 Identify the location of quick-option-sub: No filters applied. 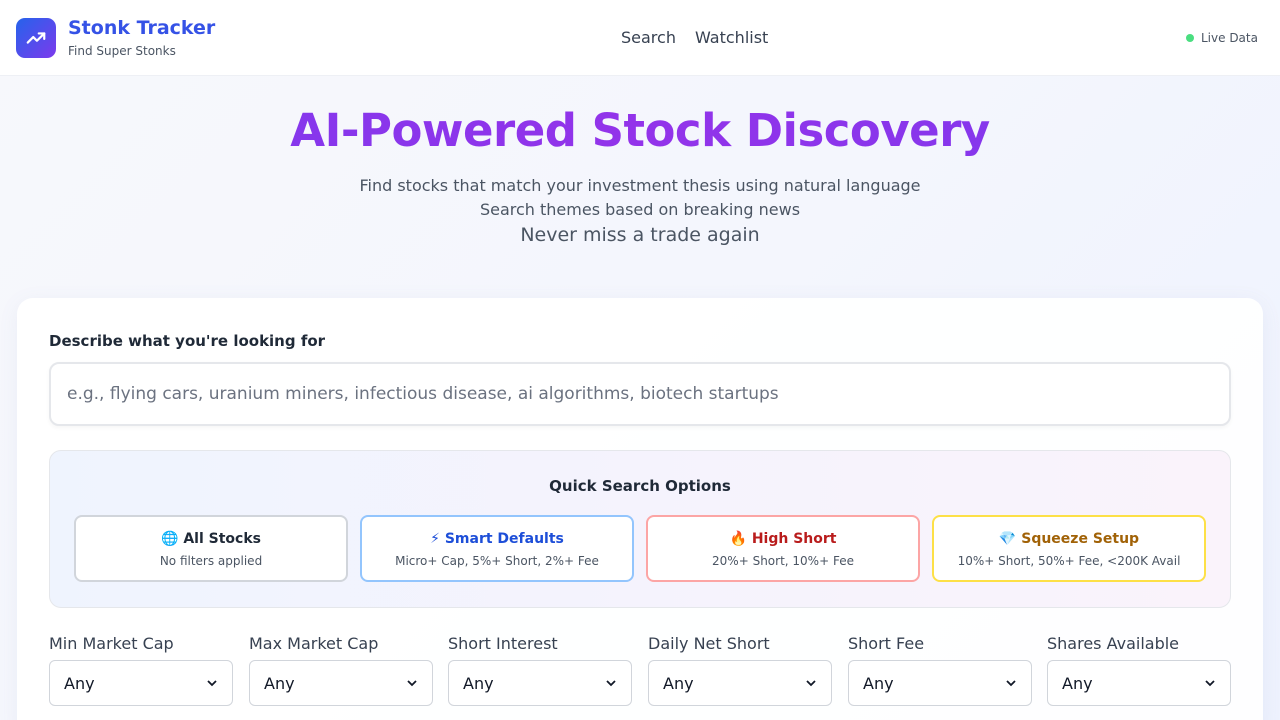
(211, 561).